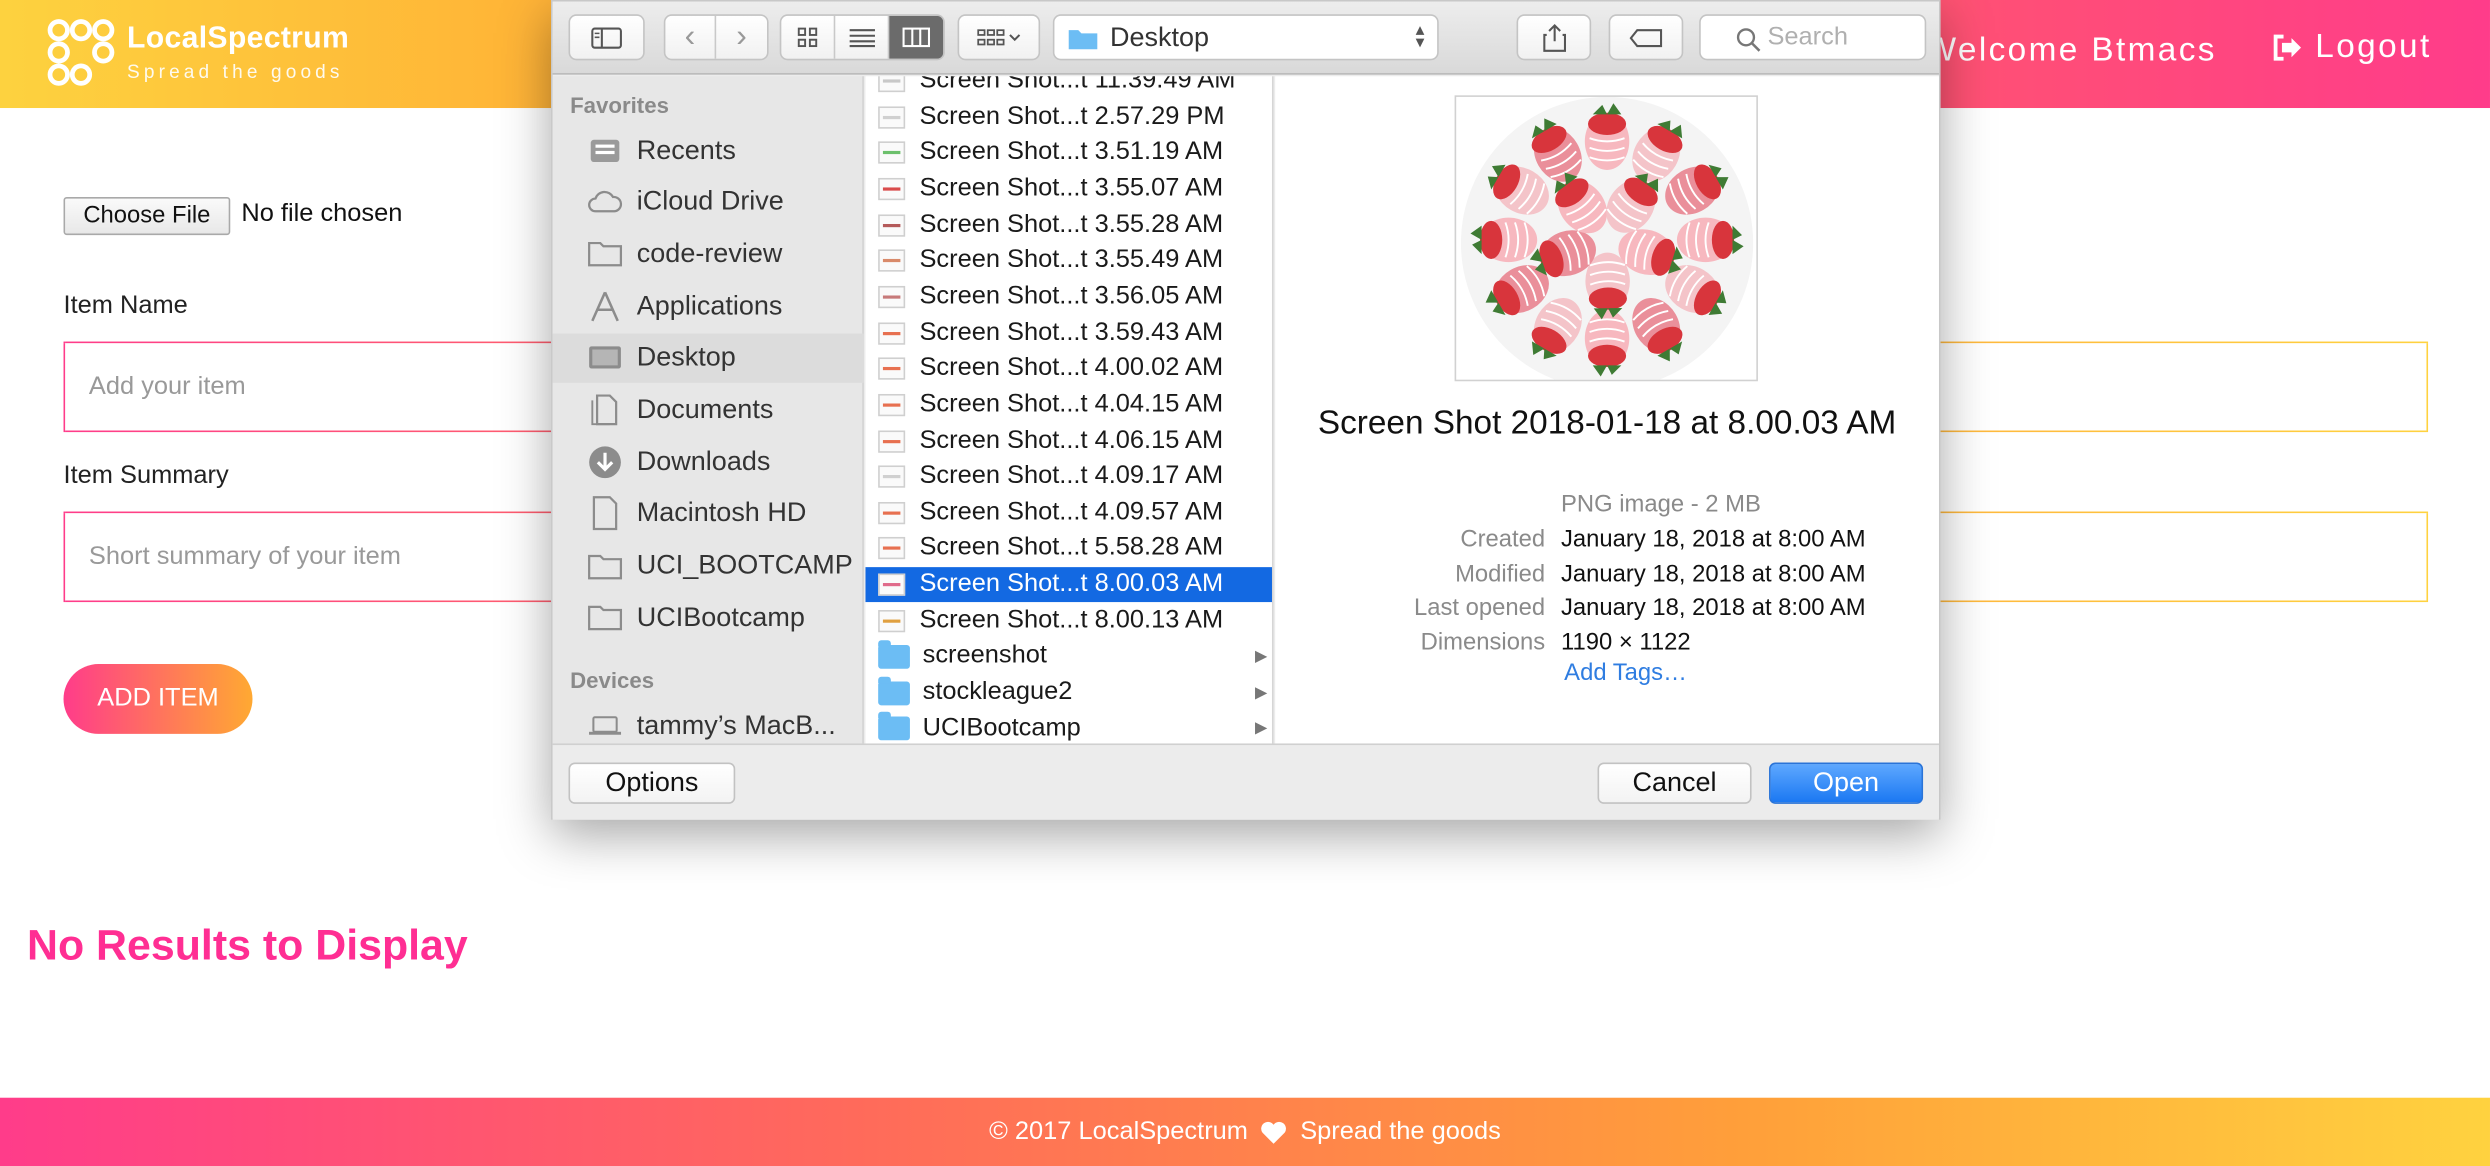  I want to click on file-row: Screen Shot...t 4.09.17 AM, so click(1068, 476).